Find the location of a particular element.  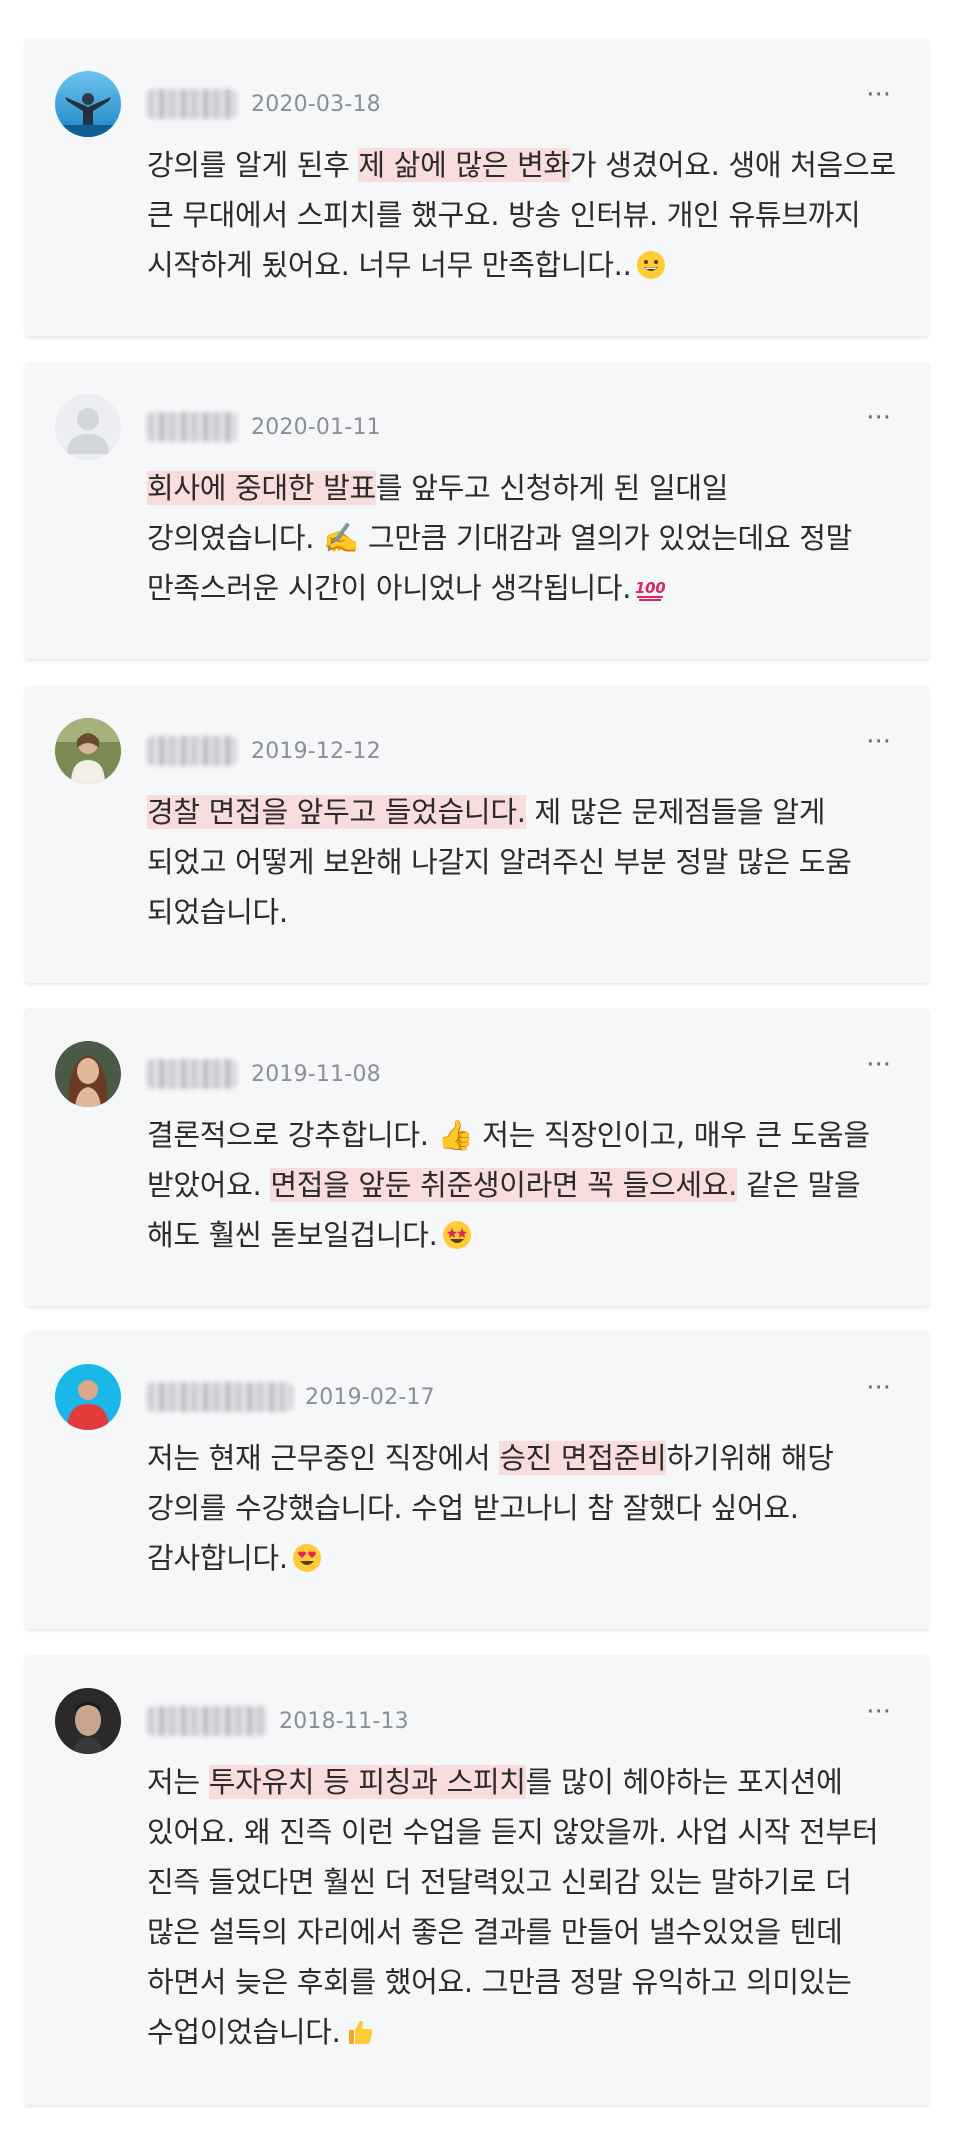

highlighted-phrase: 경찰 면접을 앞두고 들었습니다. is located at coordinates (336, 812).